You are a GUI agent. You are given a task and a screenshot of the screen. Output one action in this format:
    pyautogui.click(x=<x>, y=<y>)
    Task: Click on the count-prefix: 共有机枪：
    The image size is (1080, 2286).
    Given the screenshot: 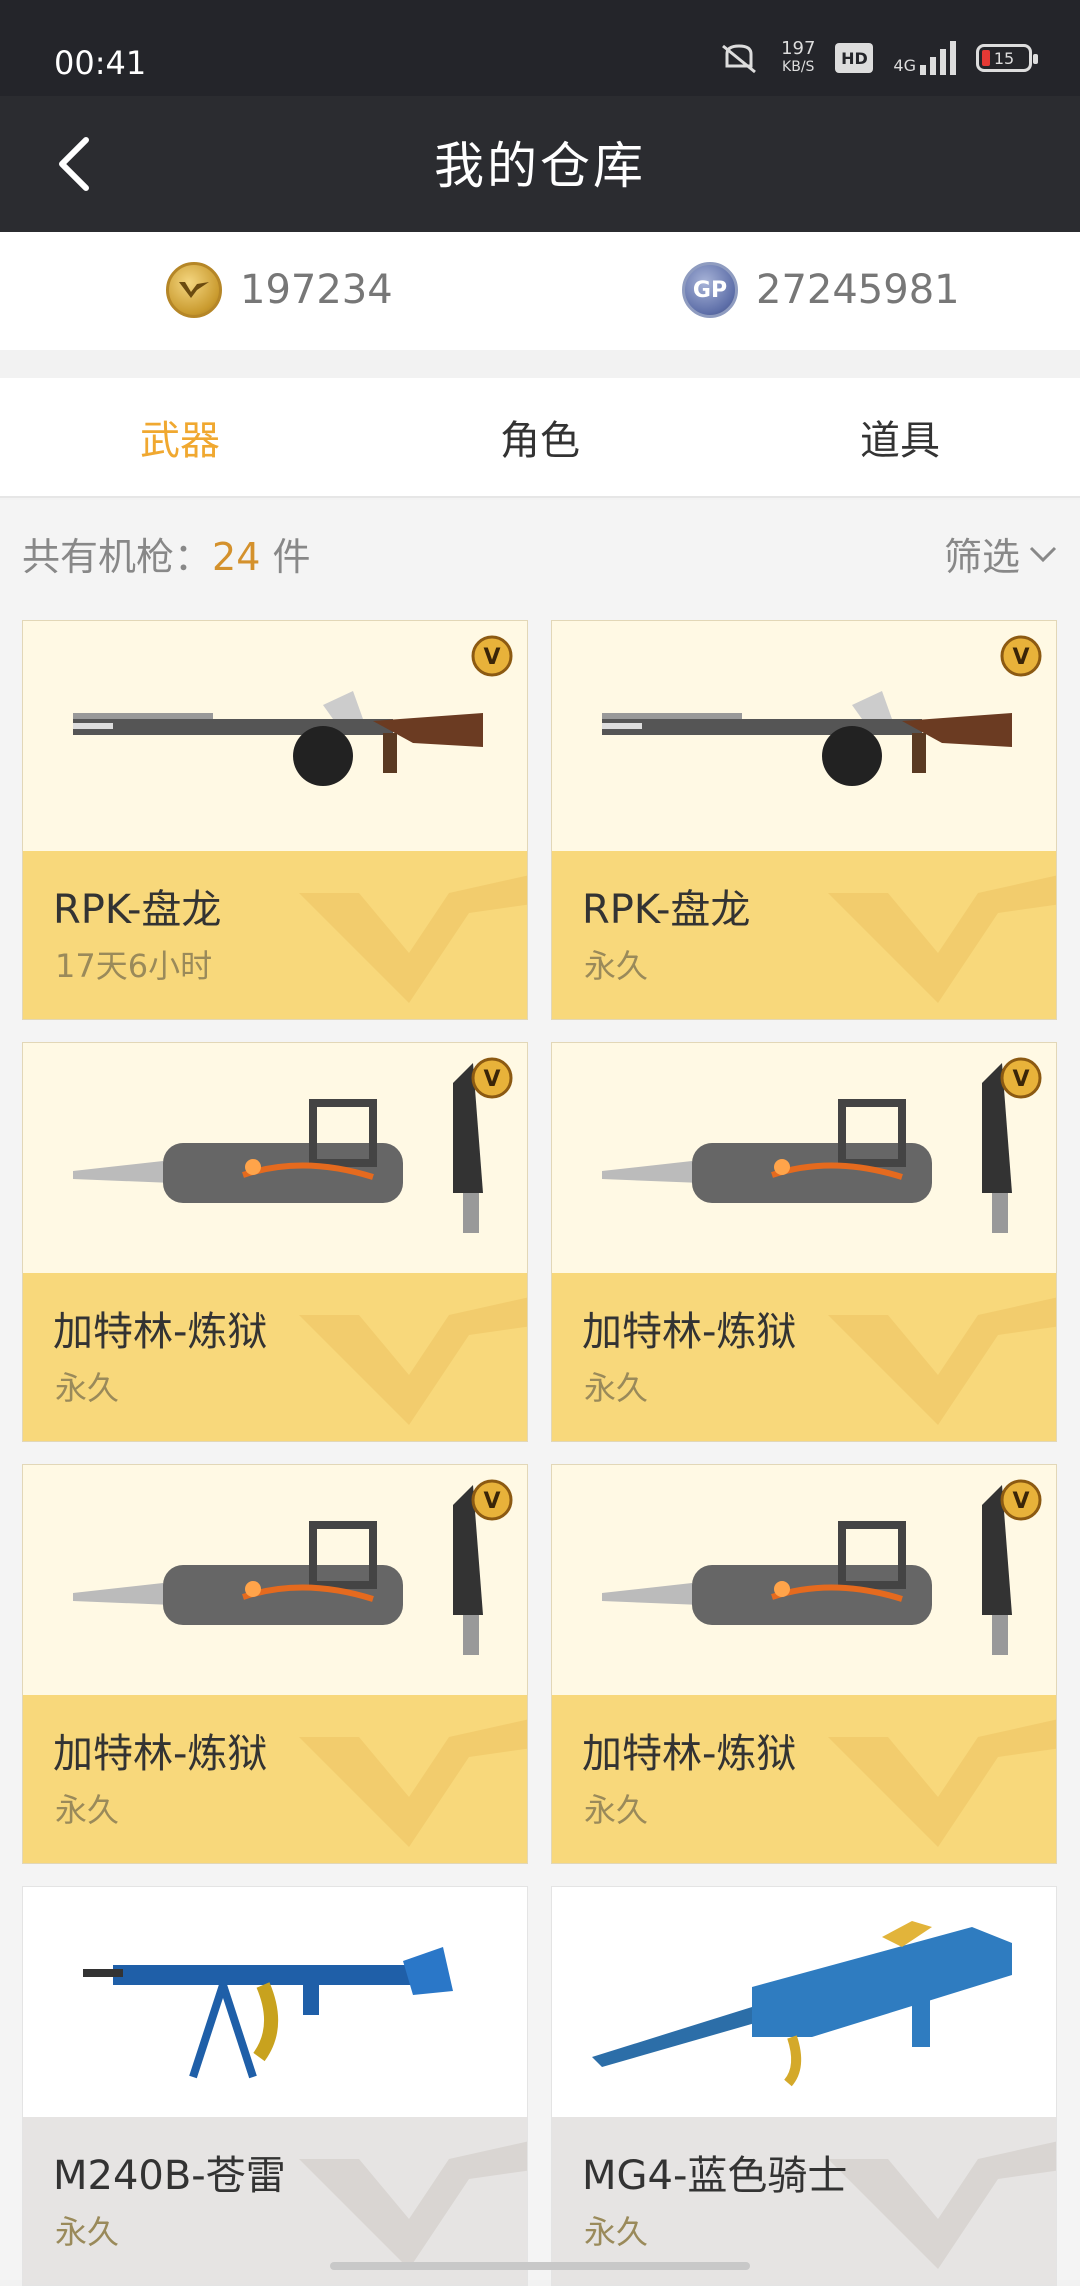 What is the action you would take?
    pyautogui.click(x=117, y=557)
    